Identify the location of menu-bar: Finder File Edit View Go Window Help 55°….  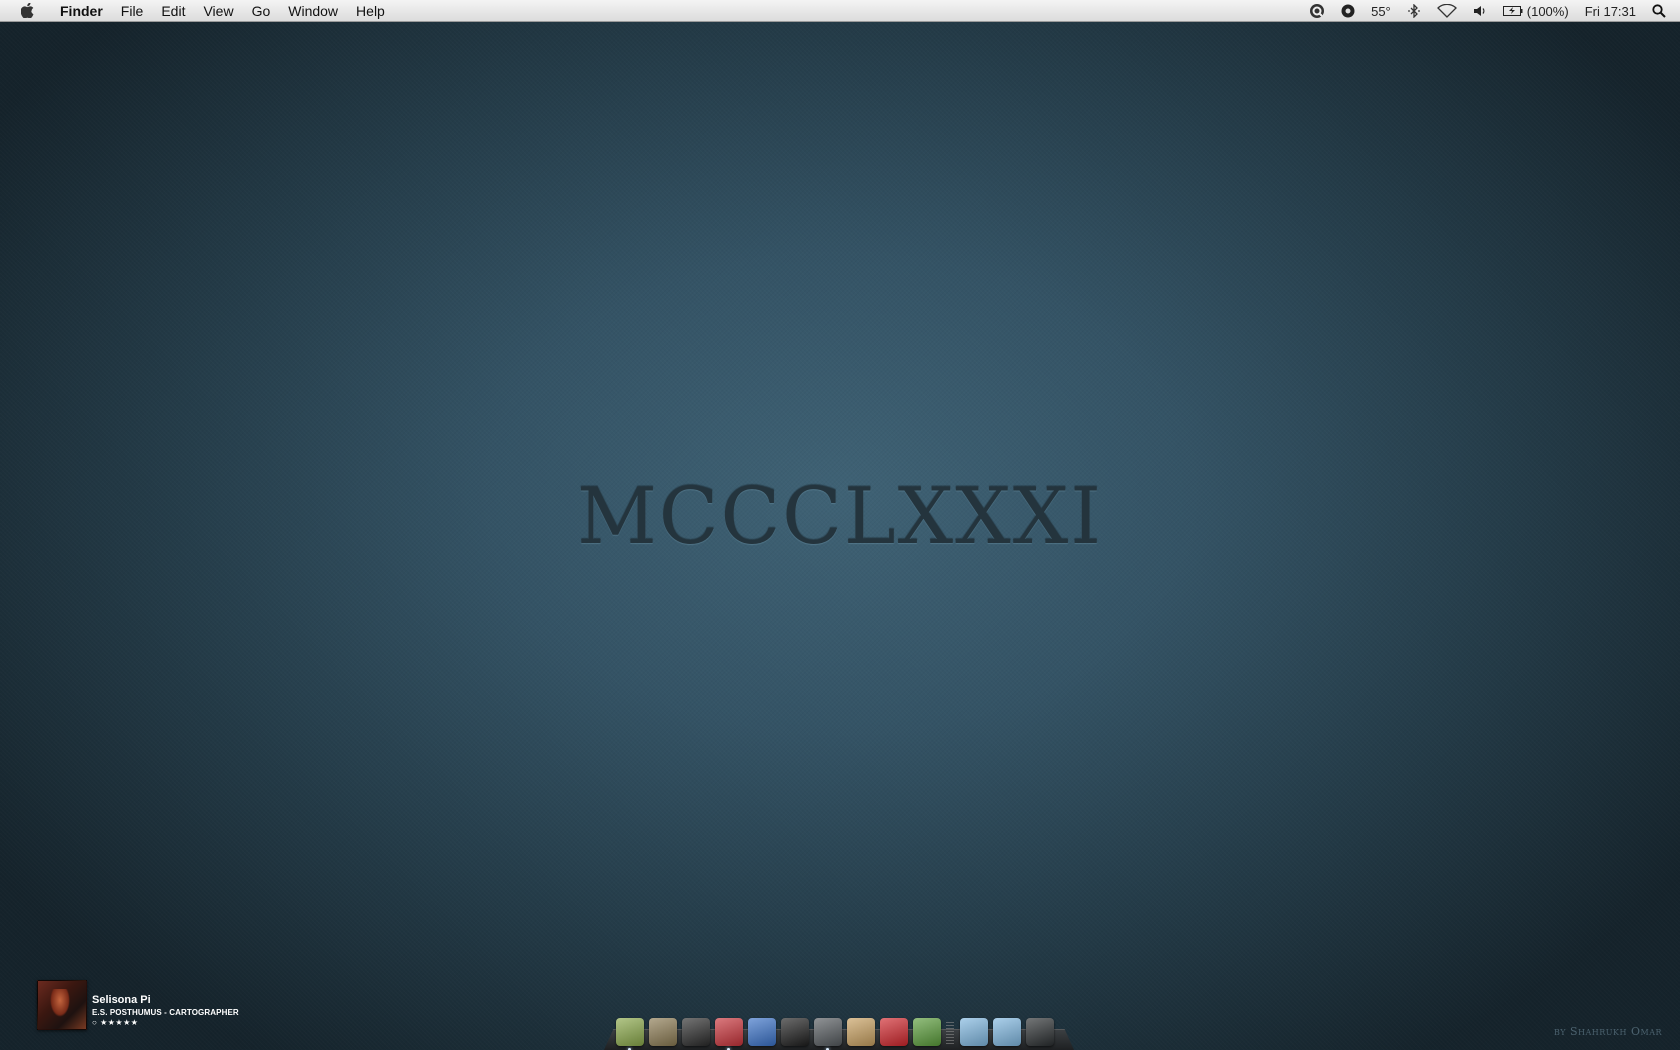
(840, 11).